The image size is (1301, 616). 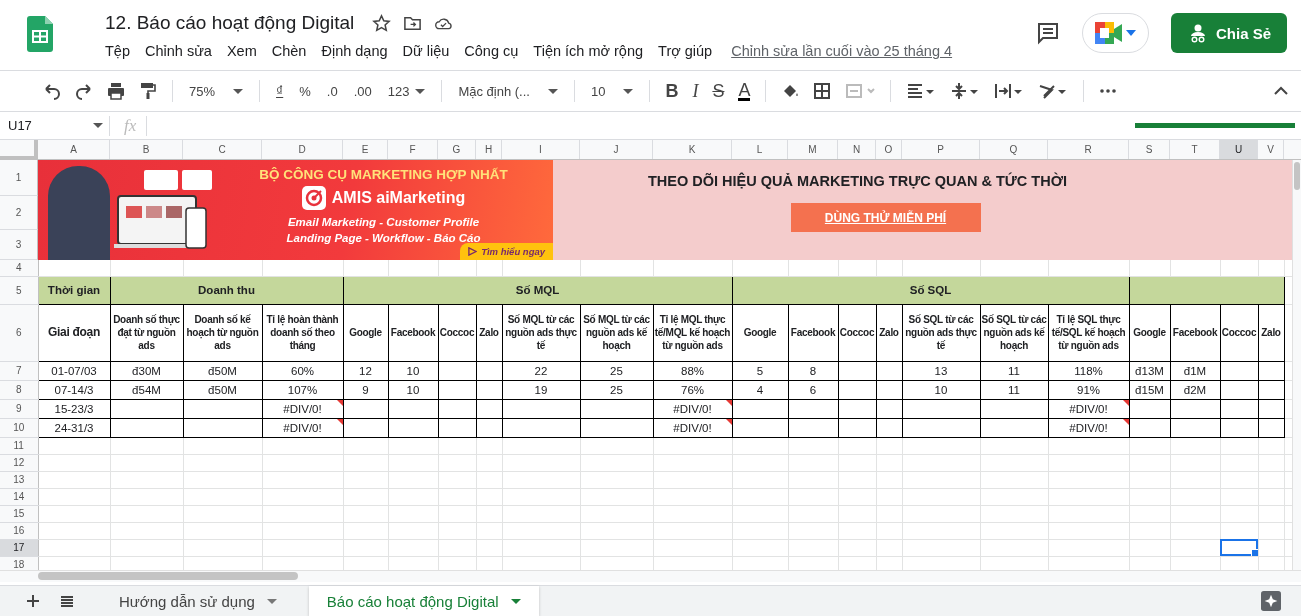 What do you see at coordinates (1088, 149) in the screenshot?
I see `column-letter: R` at bounding box center [1088, 149].